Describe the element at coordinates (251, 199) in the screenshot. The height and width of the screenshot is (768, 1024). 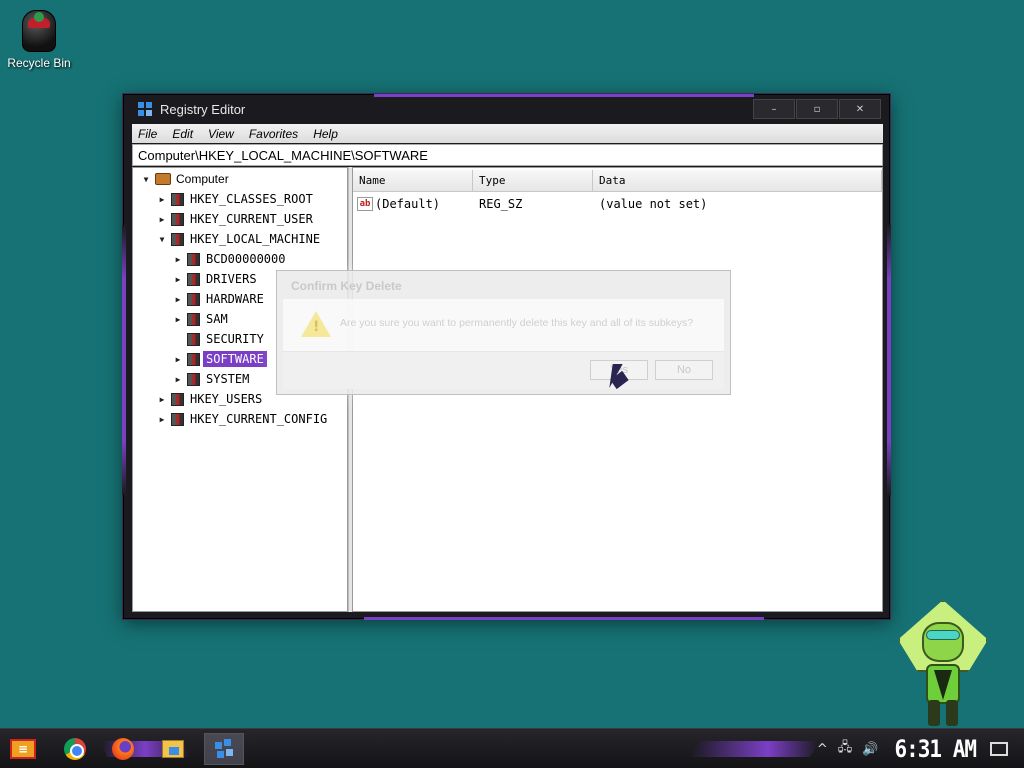
I see `tree-node-label: HKEY_CLASSES_ROOT` at that location.